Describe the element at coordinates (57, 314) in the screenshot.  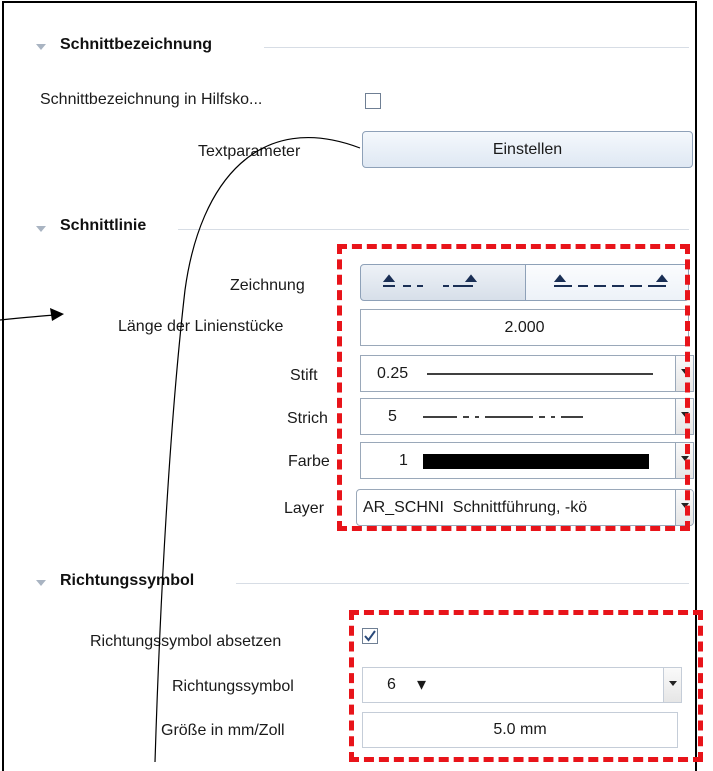
I see `arrowhead-icon` at that location.